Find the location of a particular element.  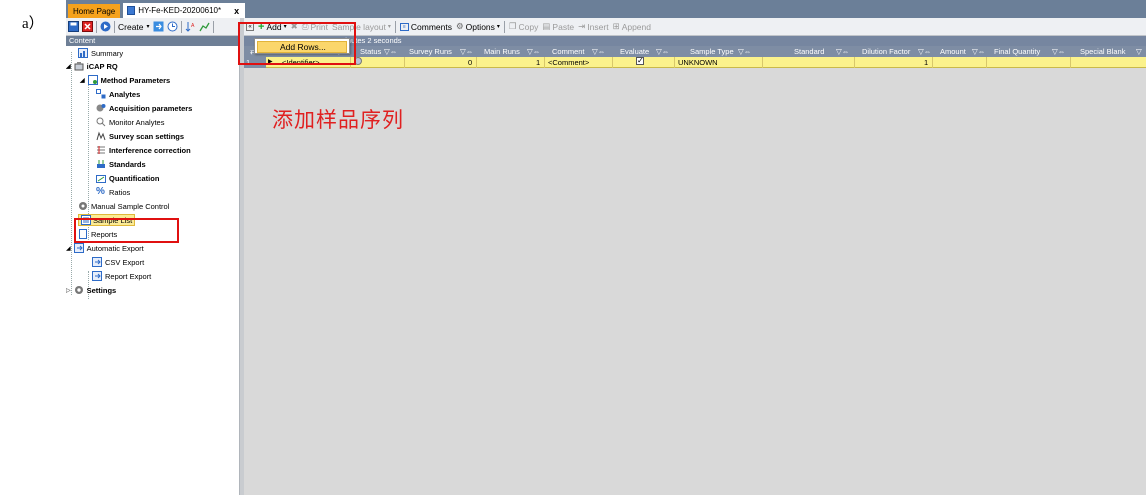

column-header-amount: Amount is located at coordinates (953, 51).